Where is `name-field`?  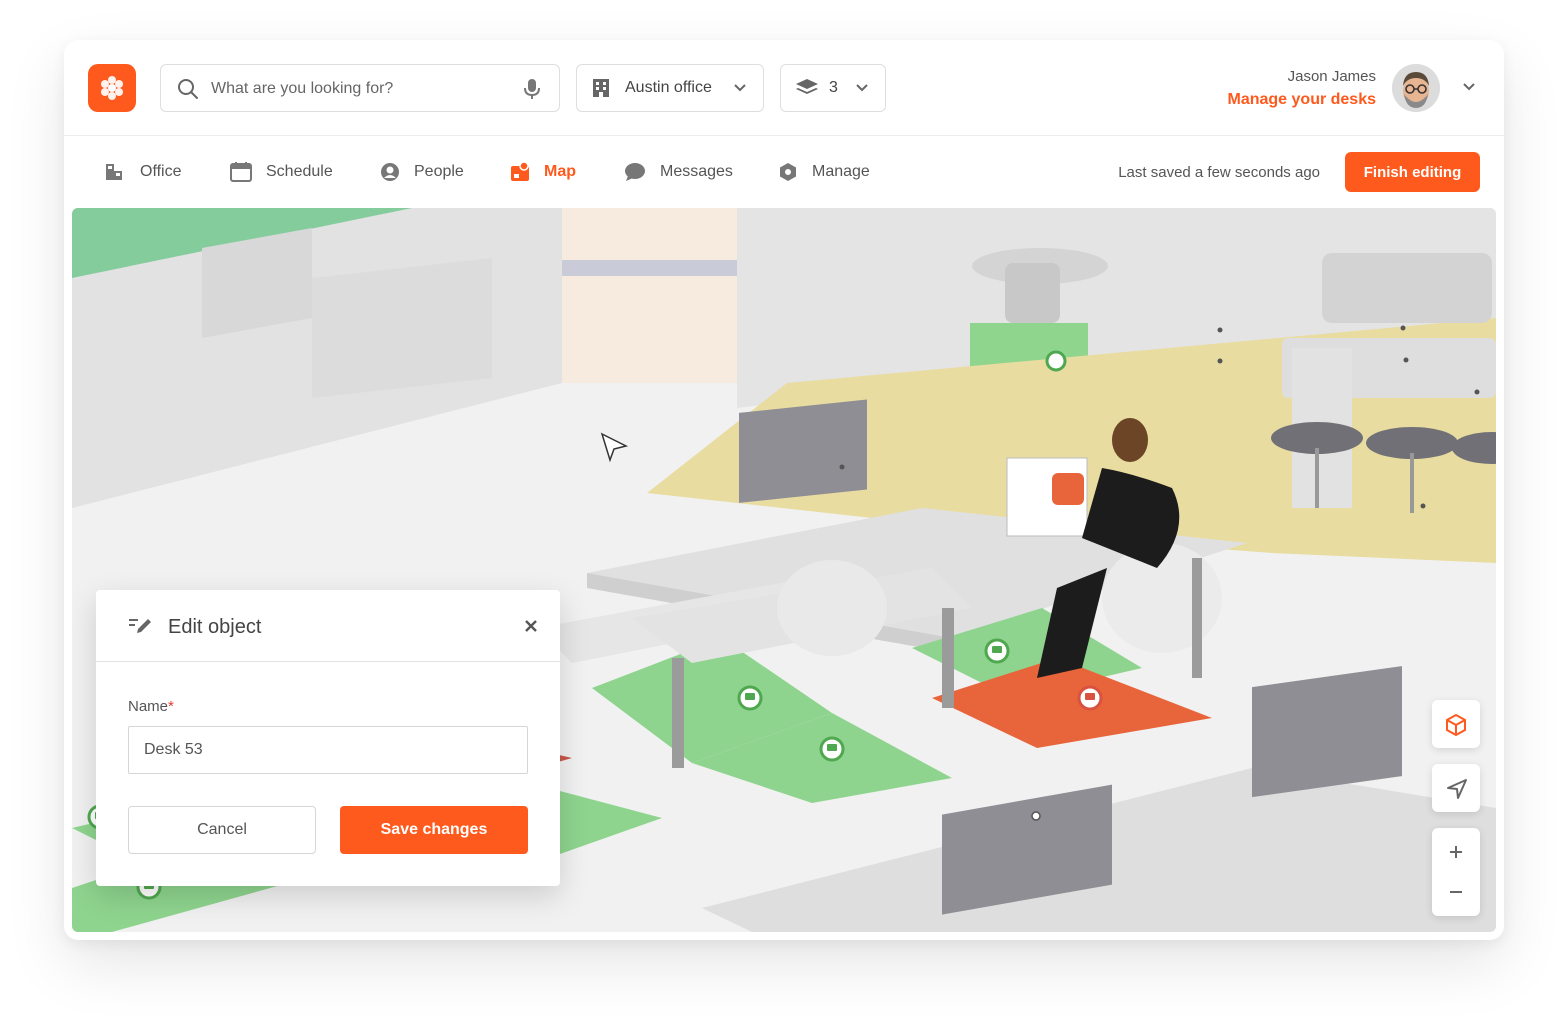 name-field is located at coordinates (328, 750).